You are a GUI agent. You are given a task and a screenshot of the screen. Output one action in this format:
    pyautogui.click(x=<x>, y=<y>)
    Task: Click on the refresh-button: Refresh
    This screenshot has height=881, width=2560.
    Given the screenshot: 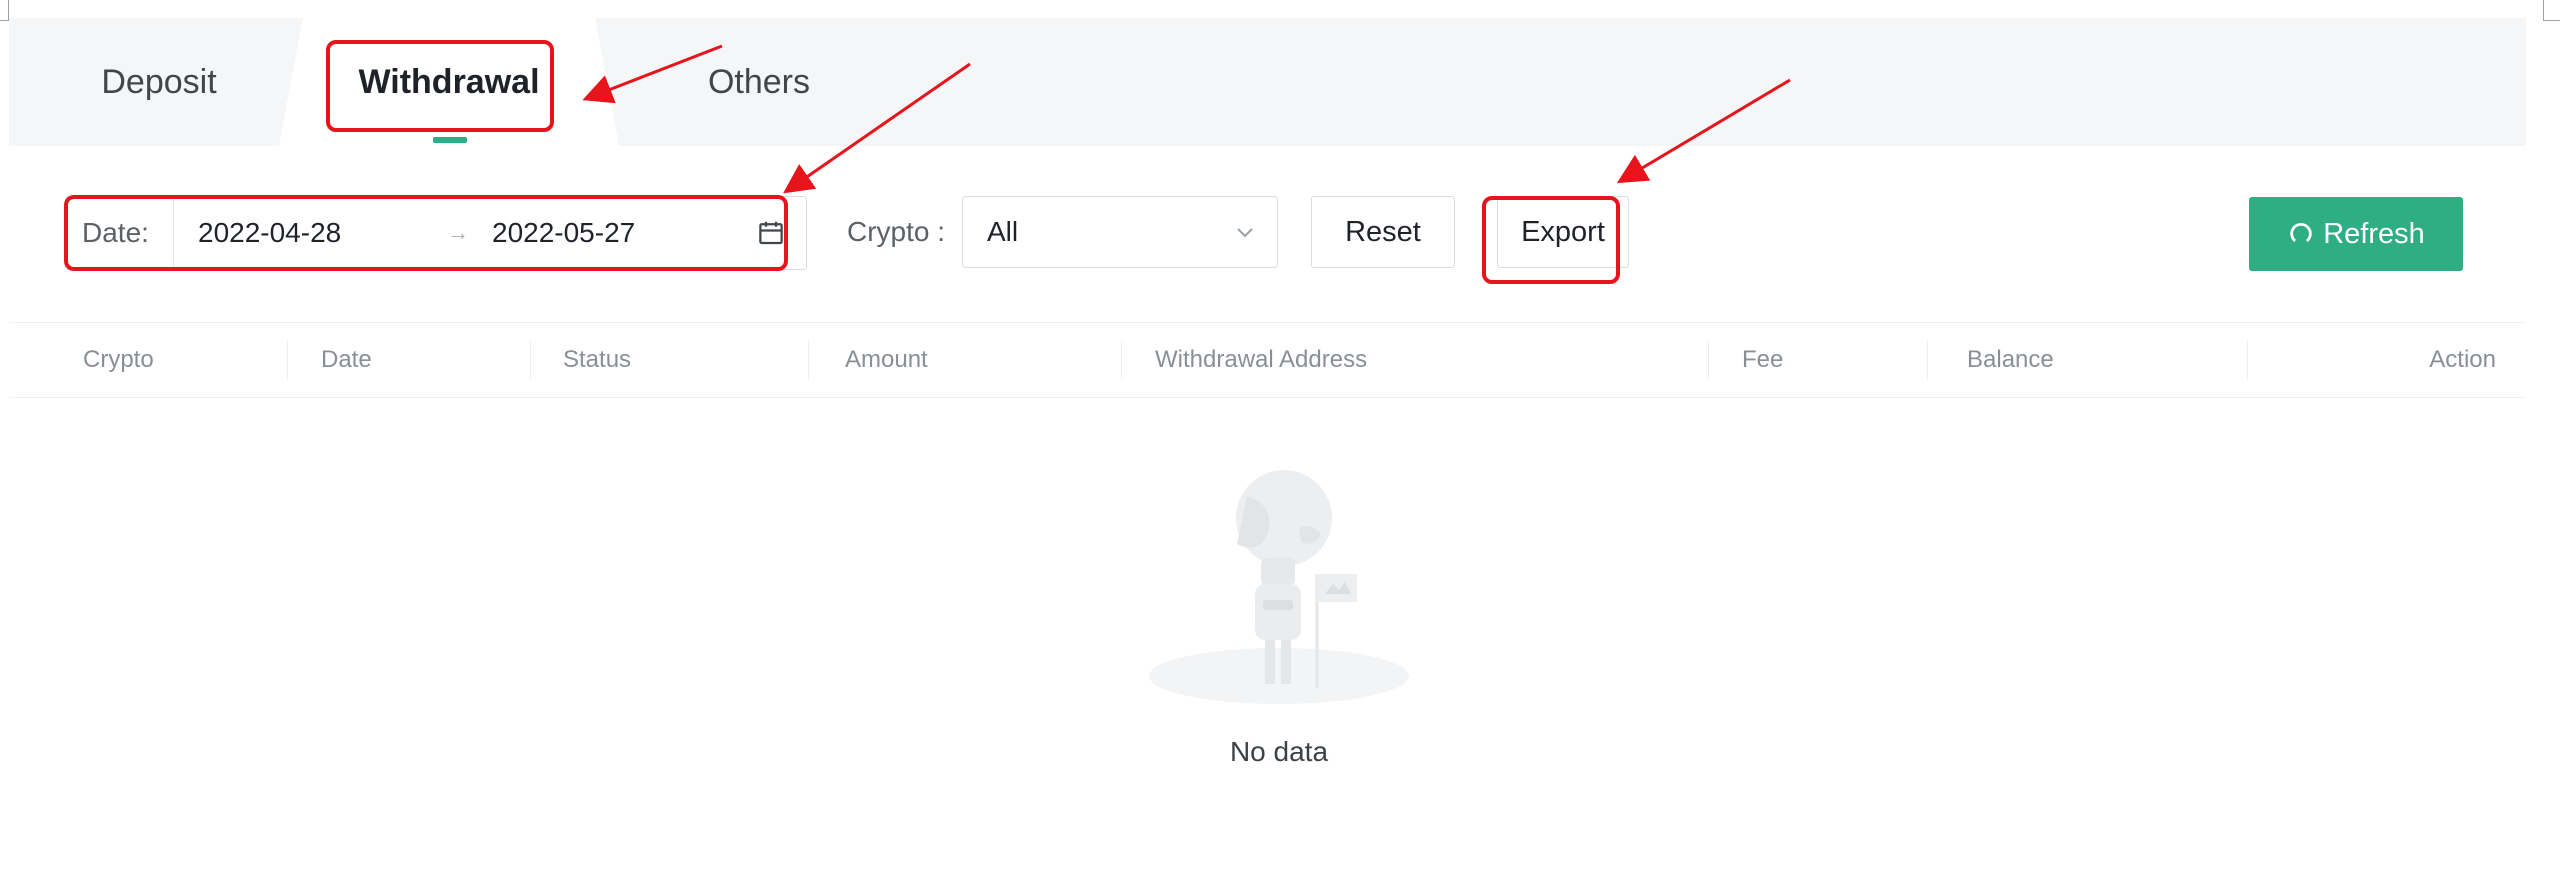 What is the action you would take?
    pyautogui.click(x=2356, y=234)
    